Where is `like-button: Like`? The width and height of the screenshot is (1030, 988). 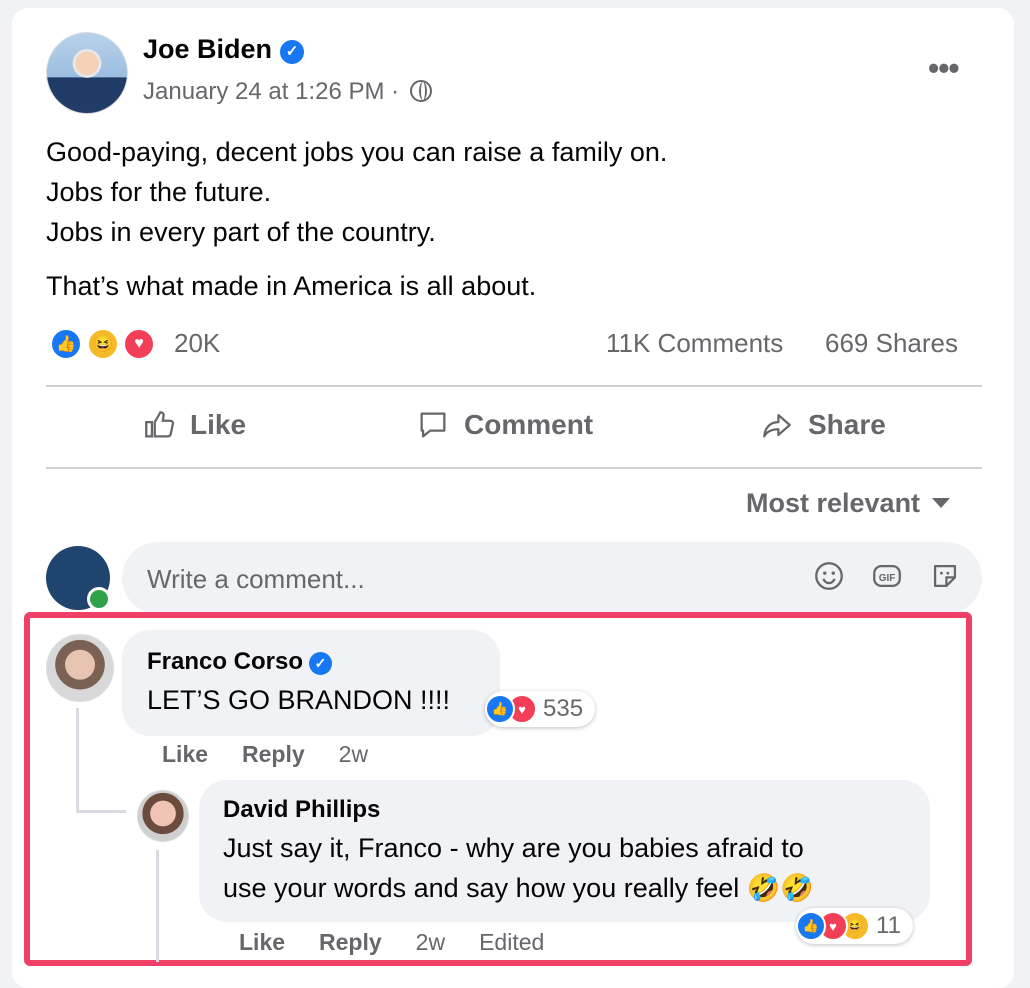
like-button: Like is located at coordinates (194, 425).